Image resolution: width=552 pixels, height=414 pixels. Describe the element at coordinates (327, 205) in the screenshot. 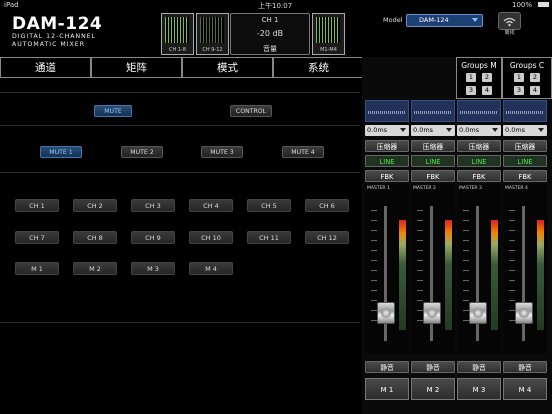

I see `channel-button: CH 6` at that location.